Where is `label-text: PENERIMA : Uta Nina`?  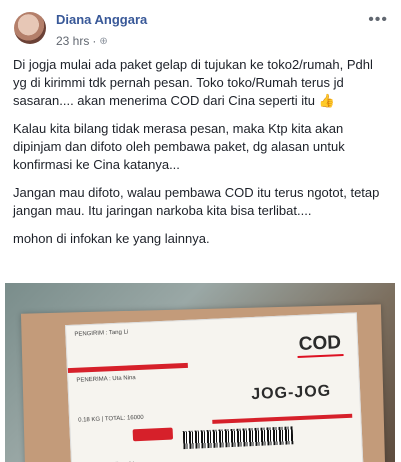
label-text: PENERIMA : Uta Nina is located at coordinates (106, 379).